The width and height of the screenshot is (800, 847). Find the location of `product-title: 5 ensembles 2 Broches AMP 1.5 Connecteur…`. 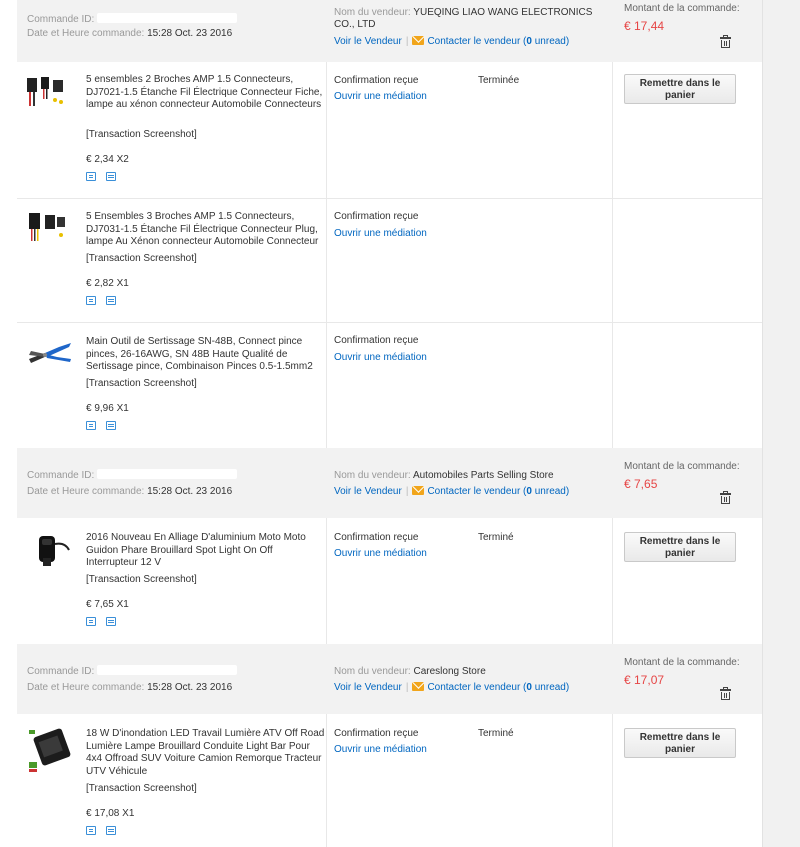

product-title: 5 ensembles 2 Broches AMP 1.5 Connecteur… is located at coordinates (206, 93).